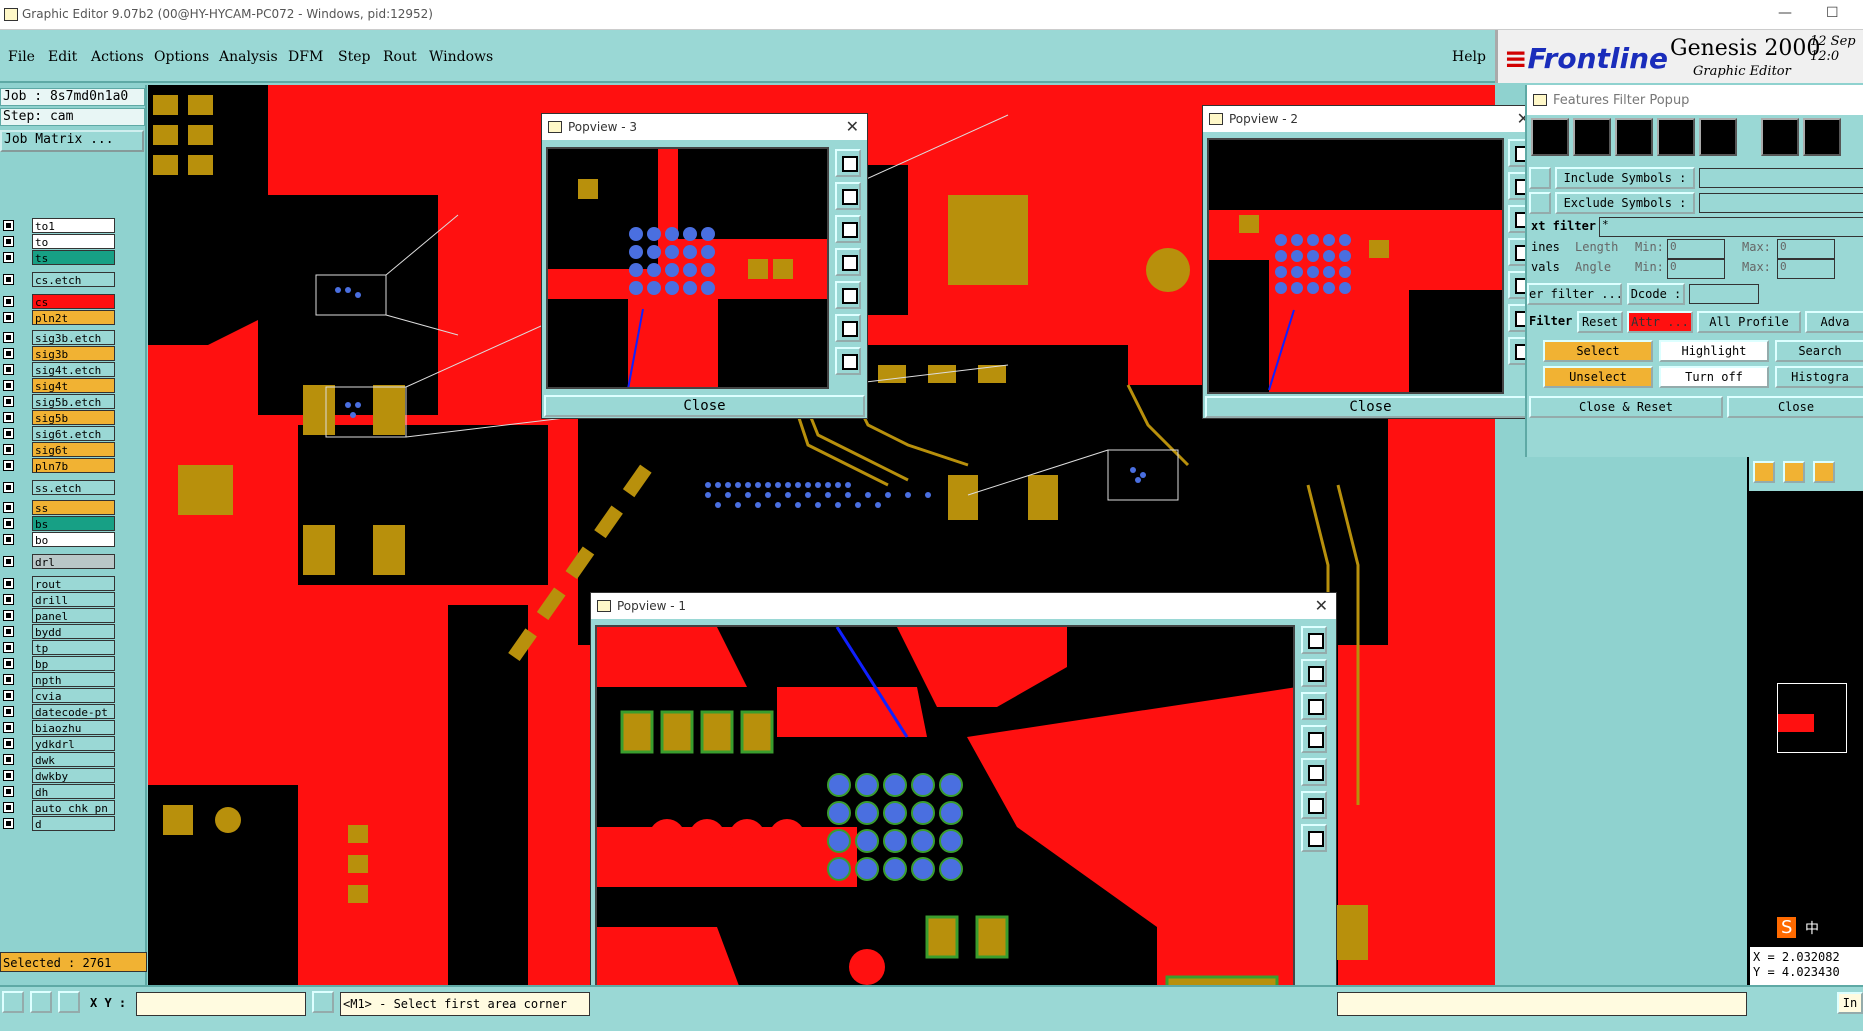 Image resolution: width=1863 pixels, height=1031 pixels. Describe the element at coordinates (58, 385) in the screenshot. I see `layer-row-sig4t: sig4t` at that location.